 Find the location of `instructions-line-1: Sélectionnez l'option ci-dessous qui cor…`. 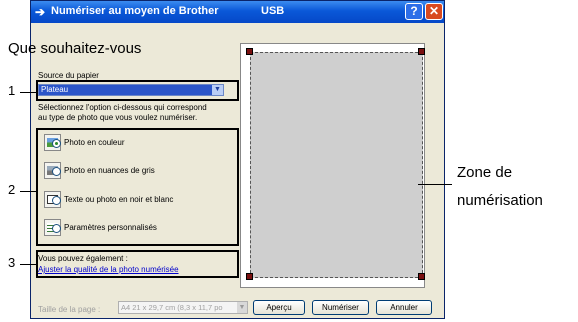

instructions-line-1: Sélectionnez l'option ci-dessous qui cor… is located at coordinates (122, 107).